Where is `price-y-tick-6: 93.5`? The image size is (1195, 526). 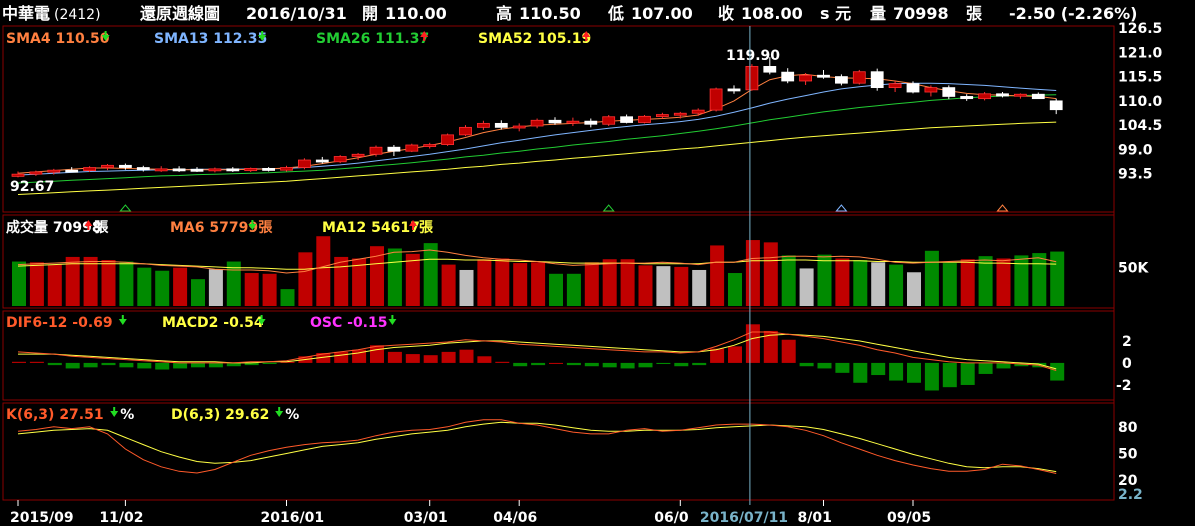 price-y-tick-6: 93.5 is located at coordinates (1135, 175).